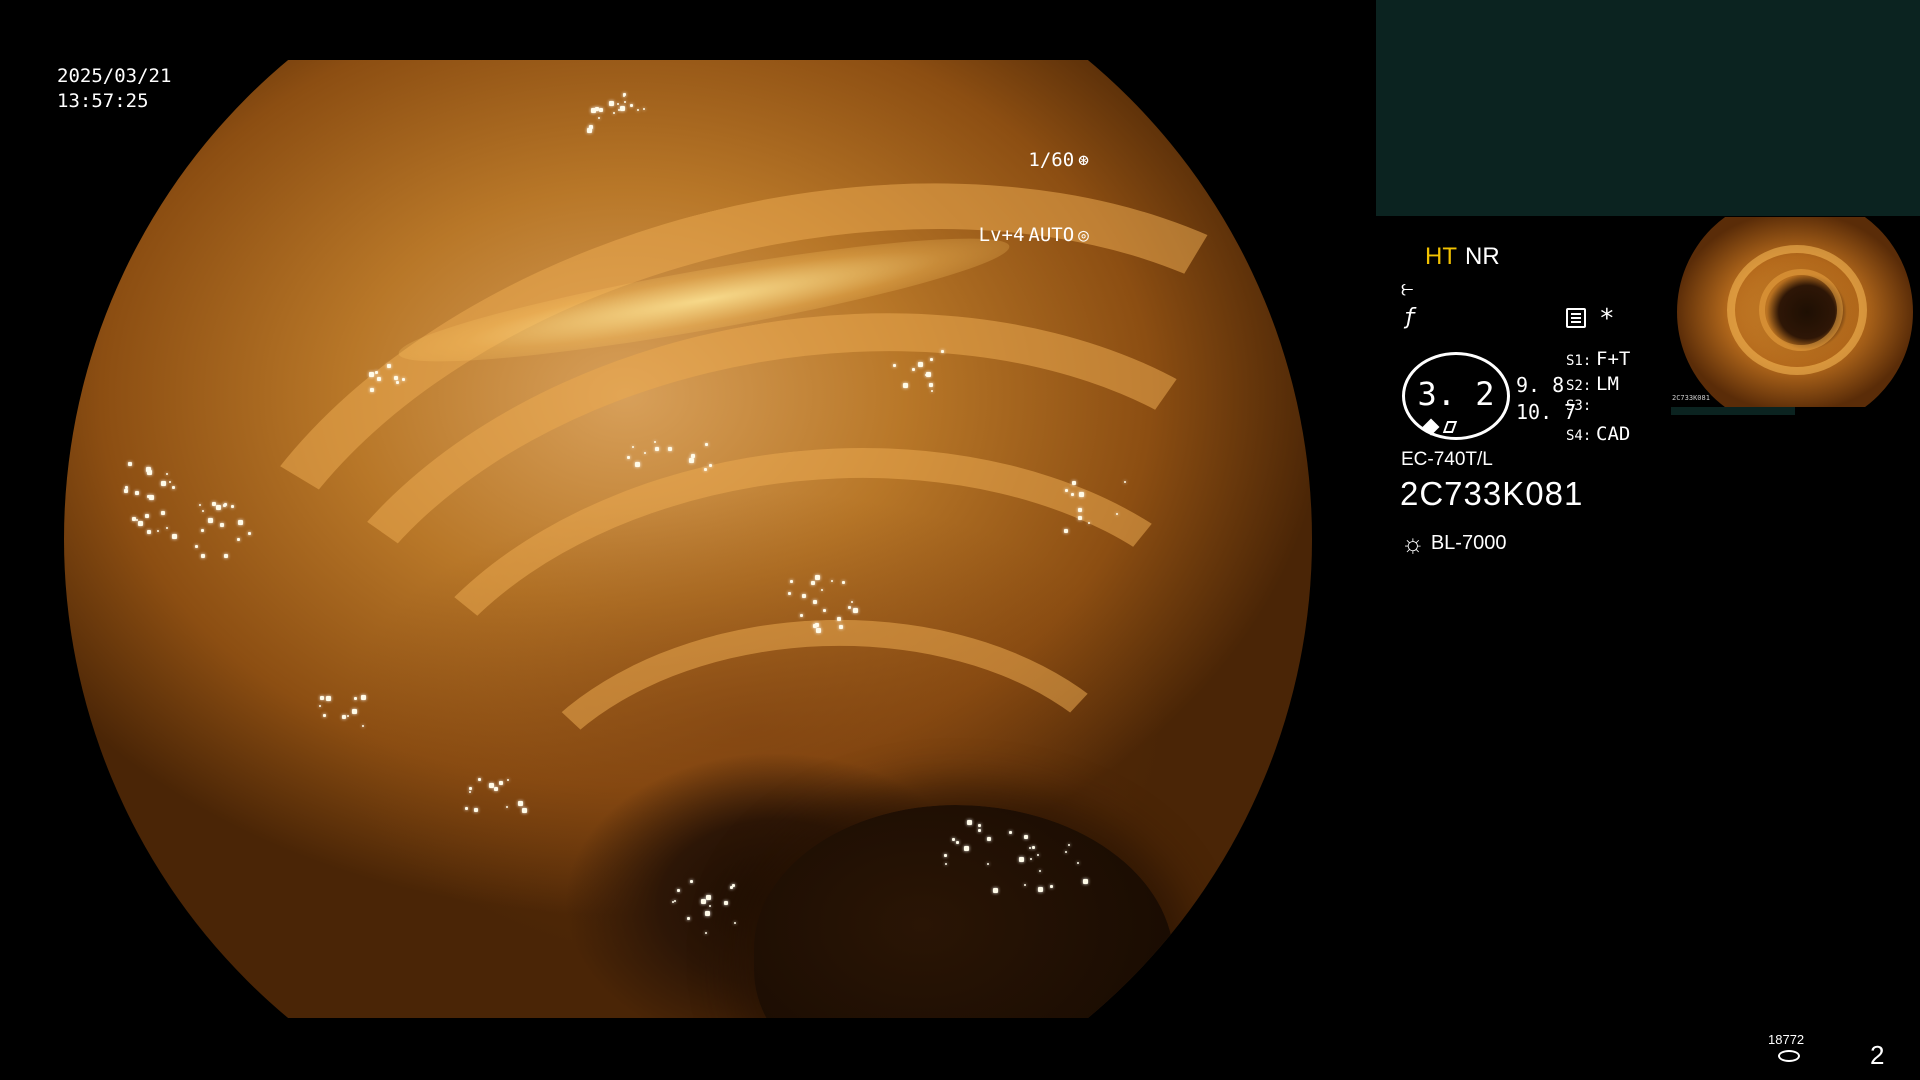 Image resolution: width=1920 pixels, height=1080 pixels. I want to click on exposure-readout: 1/60 ⊛ Lv+4 AUTO ◎, so click(1034, 198).